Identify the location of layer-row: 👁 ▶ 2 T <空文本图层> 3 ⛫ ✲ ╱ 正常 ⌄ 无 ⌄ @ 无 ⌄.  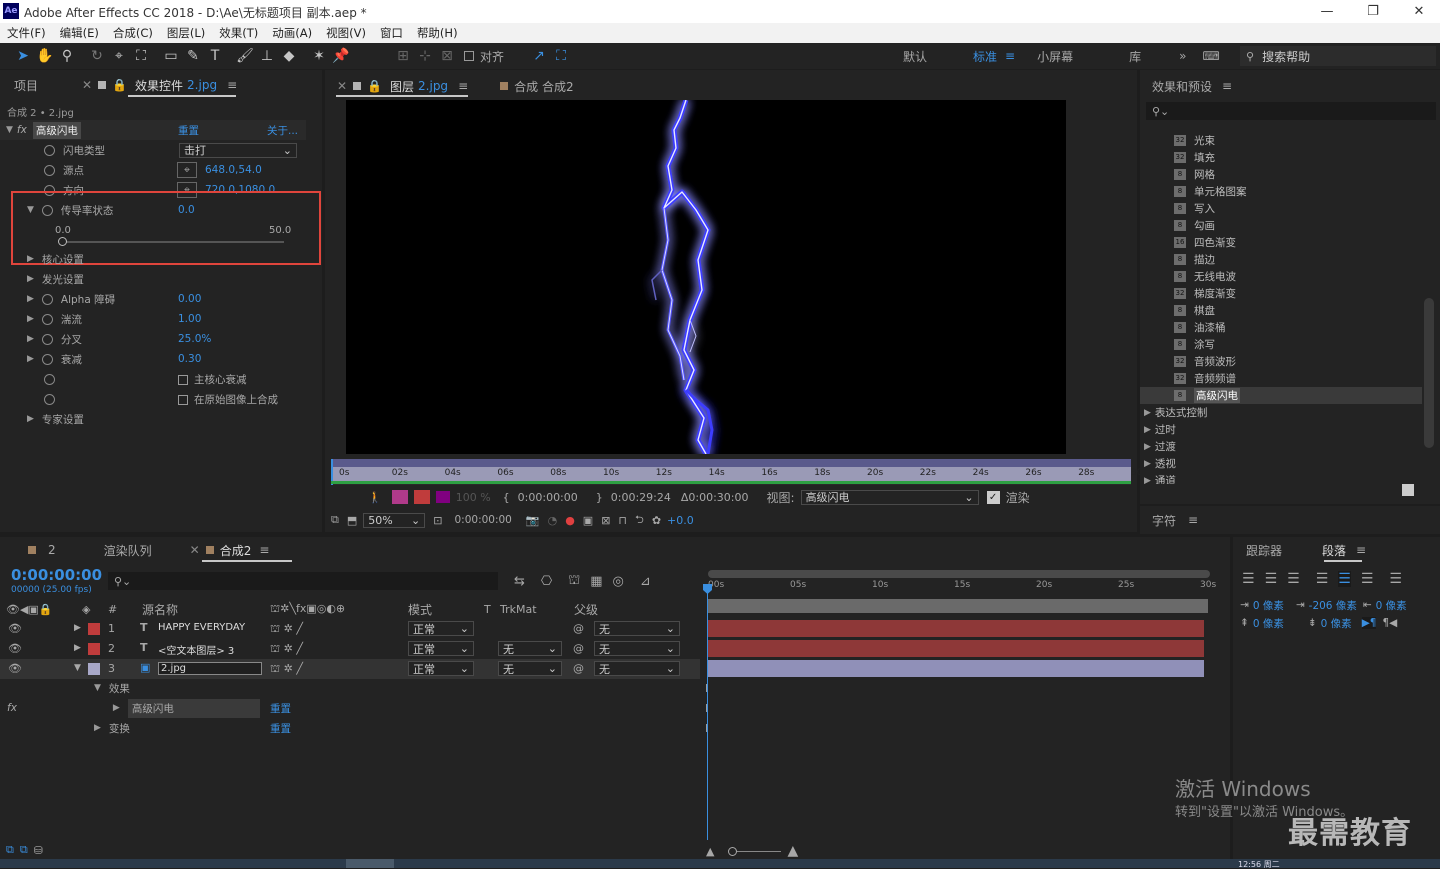
(350, 649).